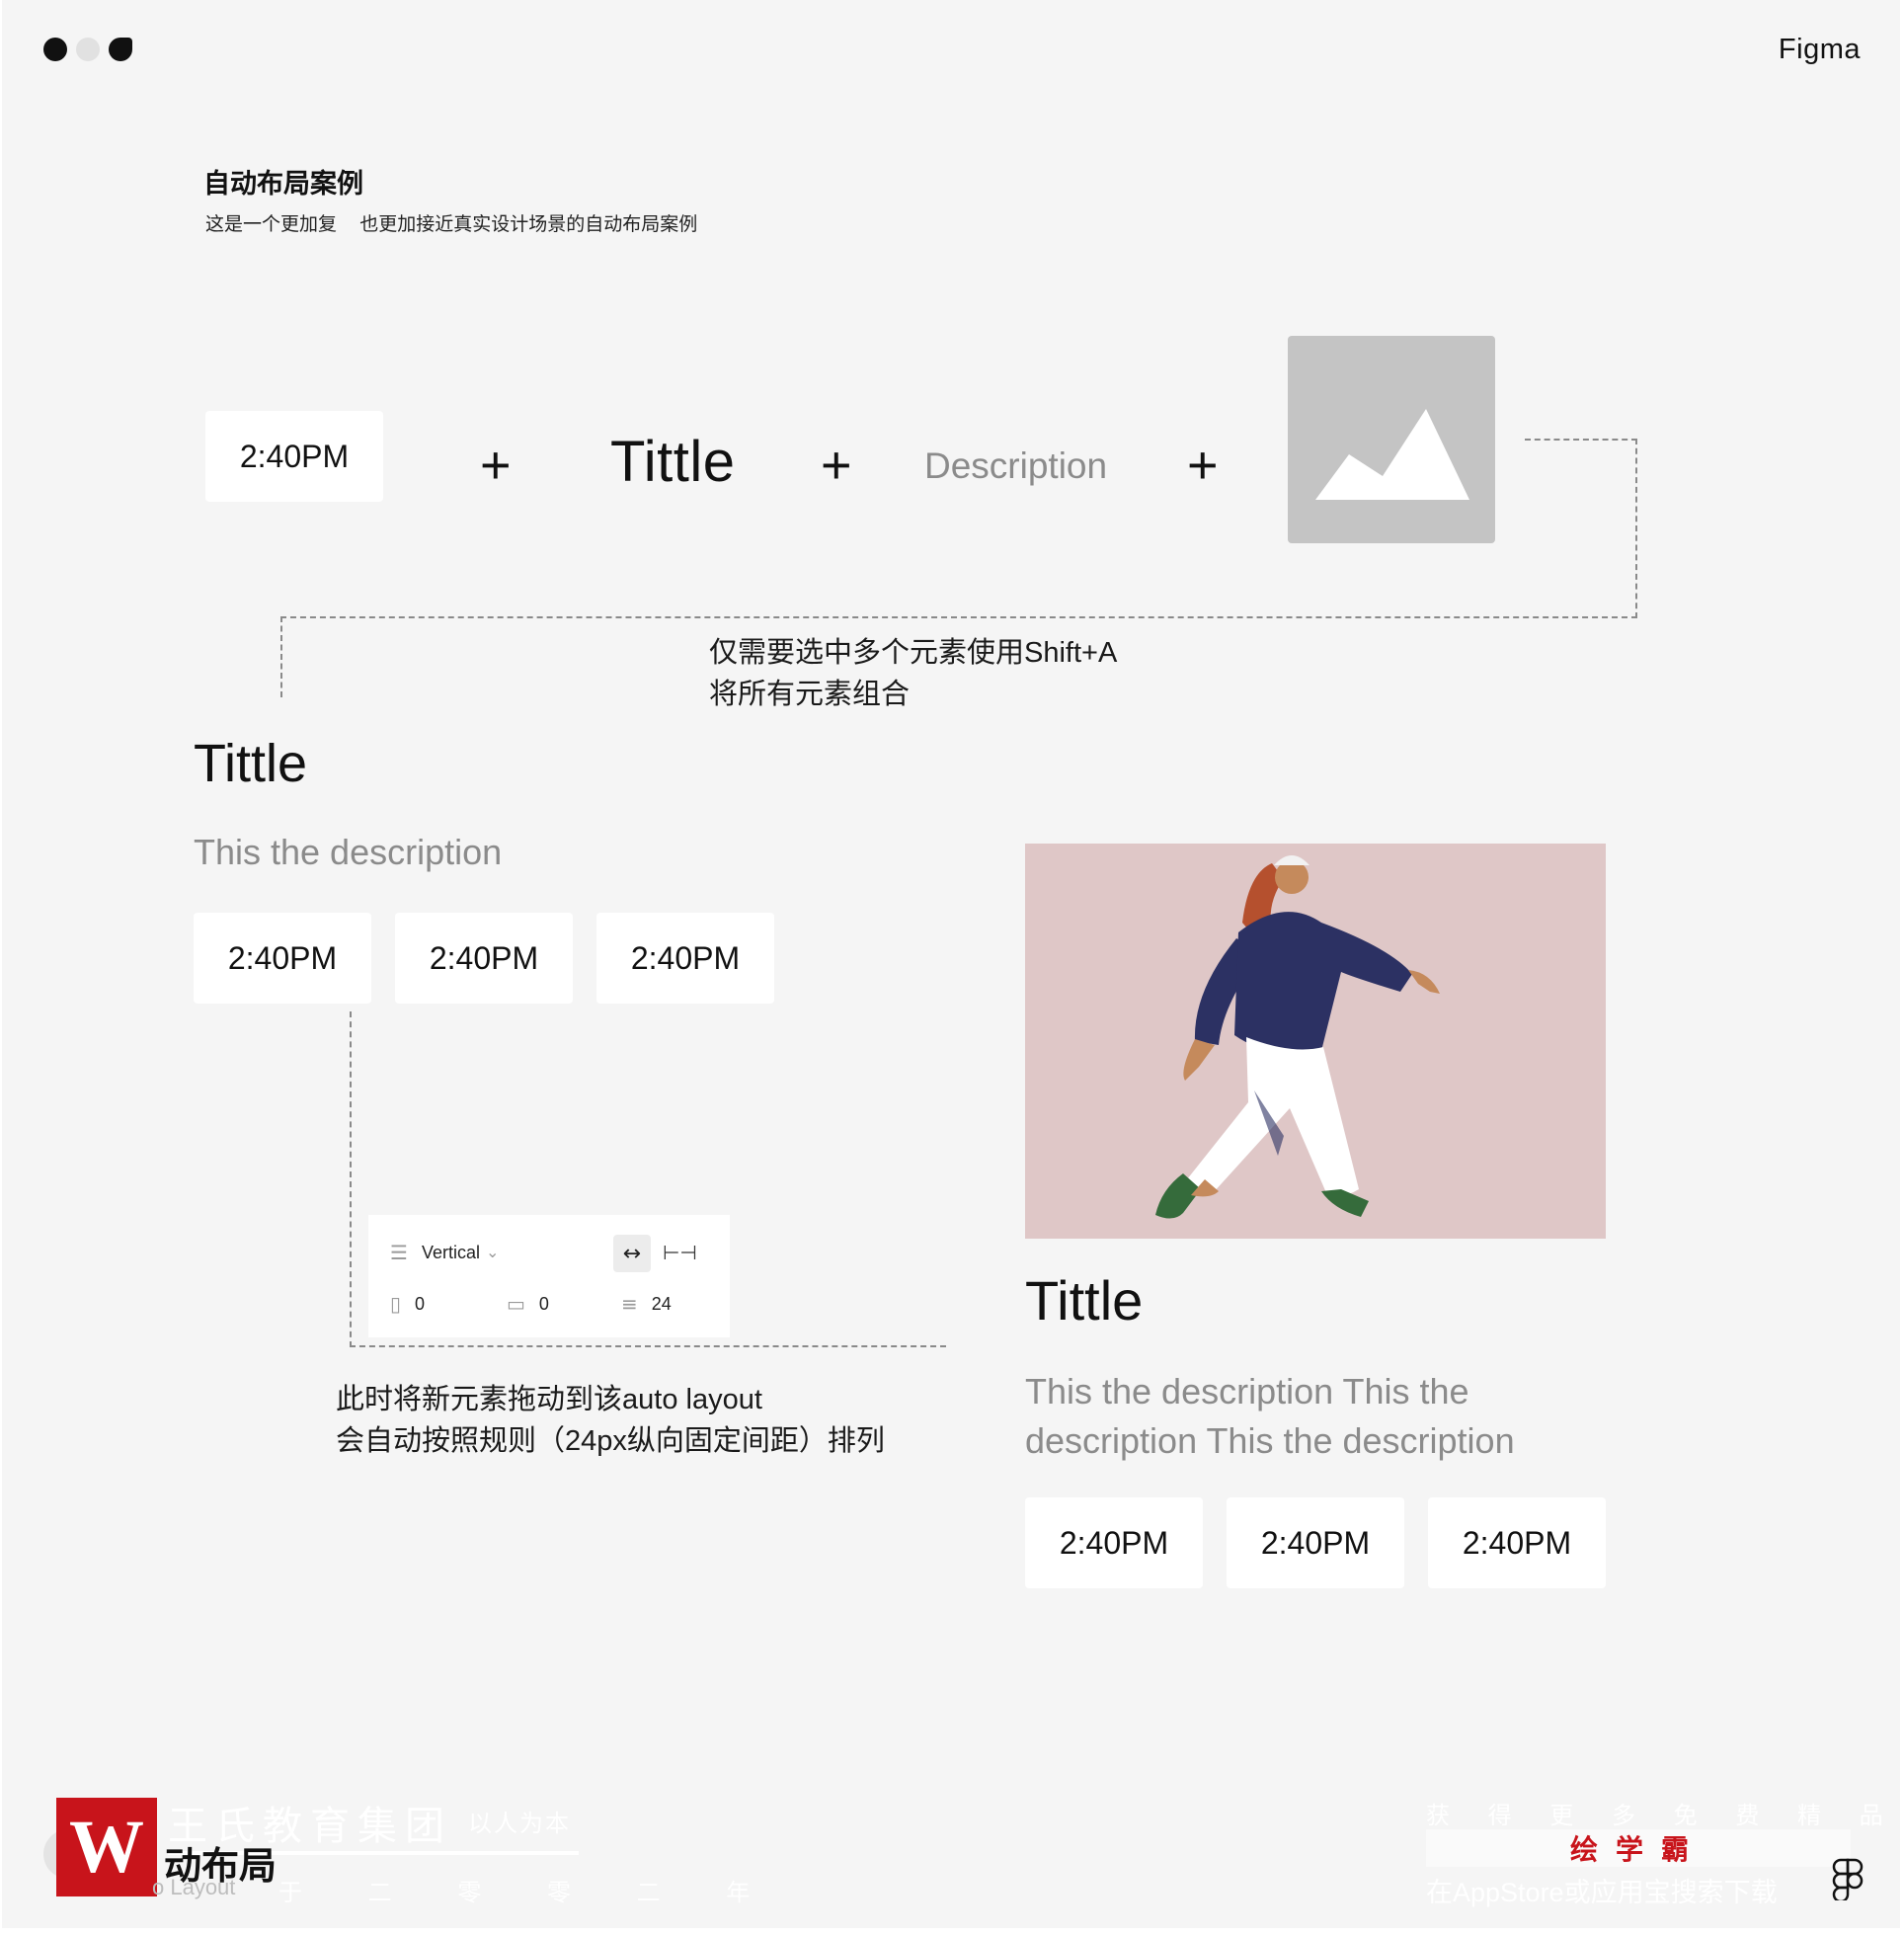 Image resolution: width=1904 pixels, height=1936 pixels. I want to click on hug-width-icon: ↔, so click(632, 1253).